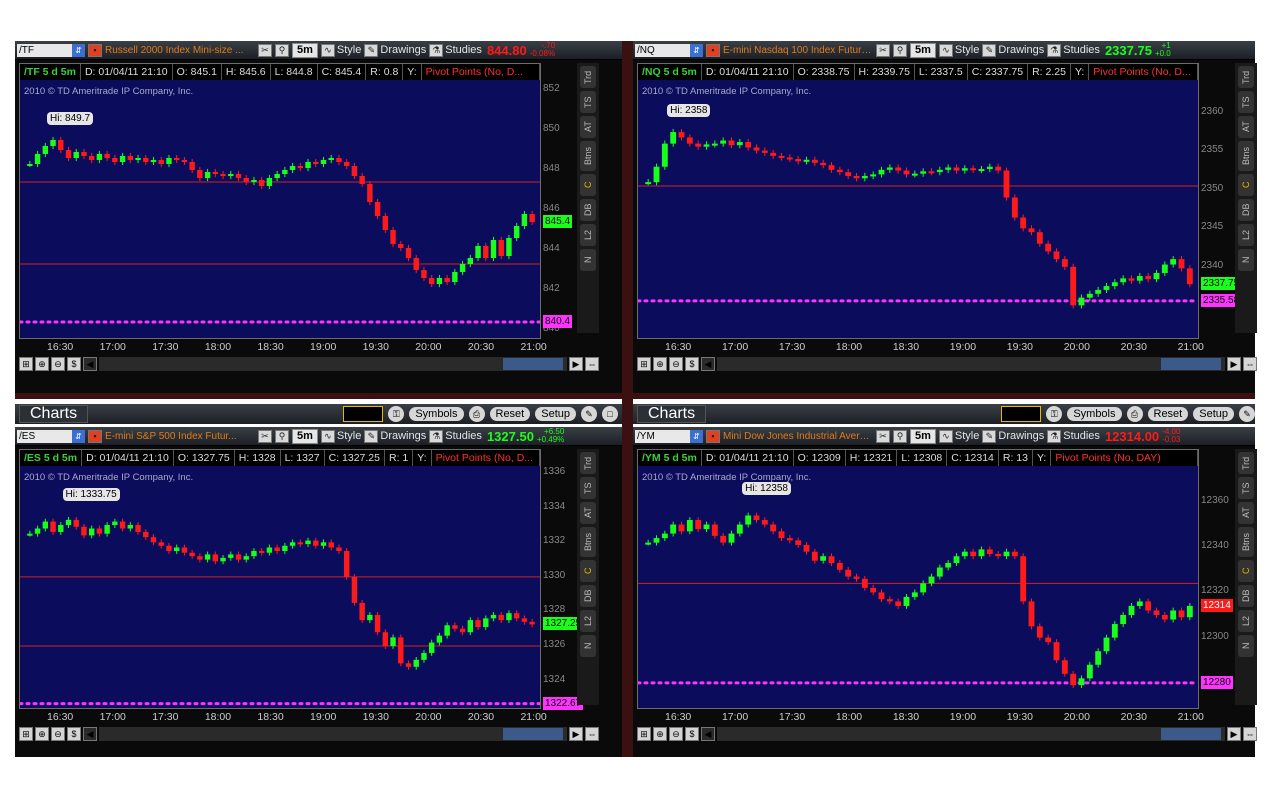 The width and height of the screenshot is (1280, 800). What do you see at coordinates (627, 399) in the screenshot?
I see `panel-divider-vertical` at bounding box center [627, 399].